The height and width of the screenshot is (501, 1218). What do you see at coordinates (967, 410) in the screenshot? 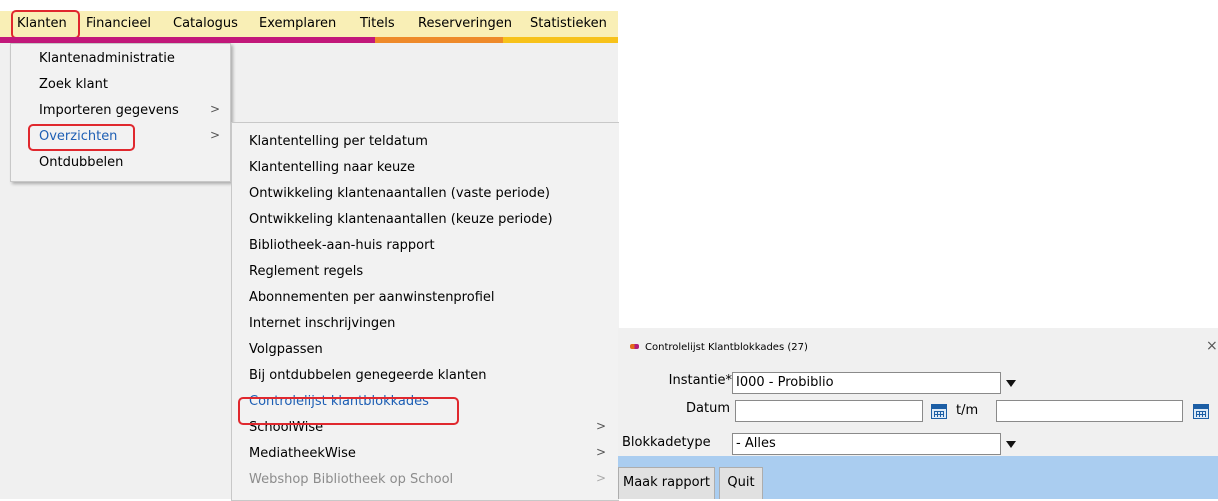
I see `tm-label: t/m` at bounding box center [967, 410].